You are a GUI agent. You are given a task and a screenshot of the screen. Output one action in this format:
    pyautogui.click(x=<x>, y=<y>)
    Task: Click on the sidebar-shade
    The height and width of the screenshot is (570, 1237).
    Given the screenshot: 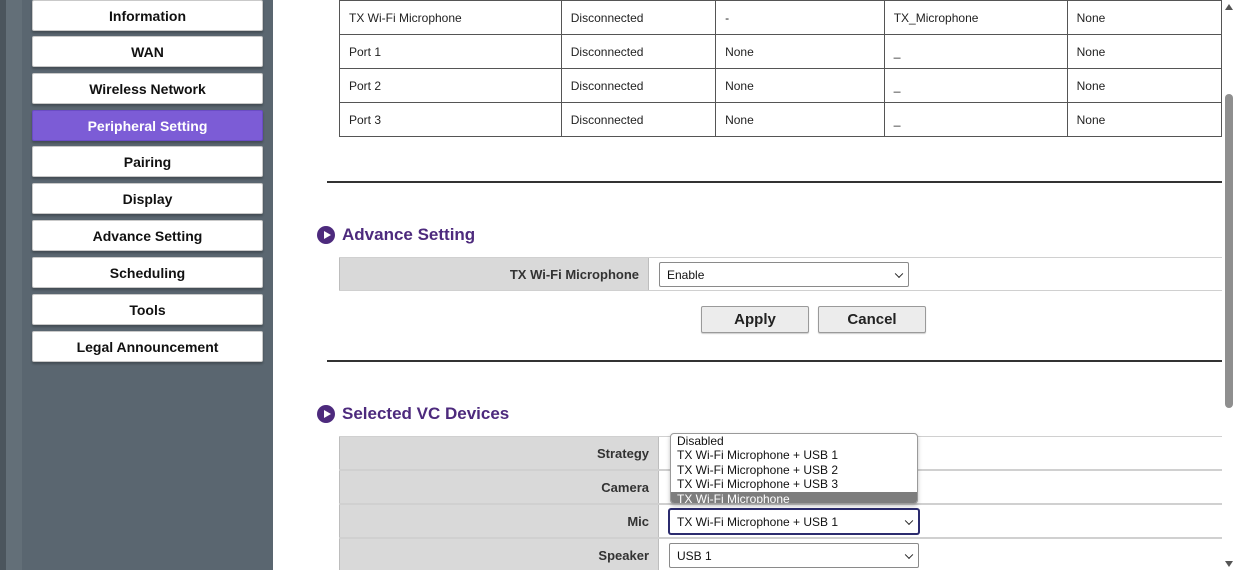 What is the action you would take?
    pyautogui.click(x=14, y=285)
    